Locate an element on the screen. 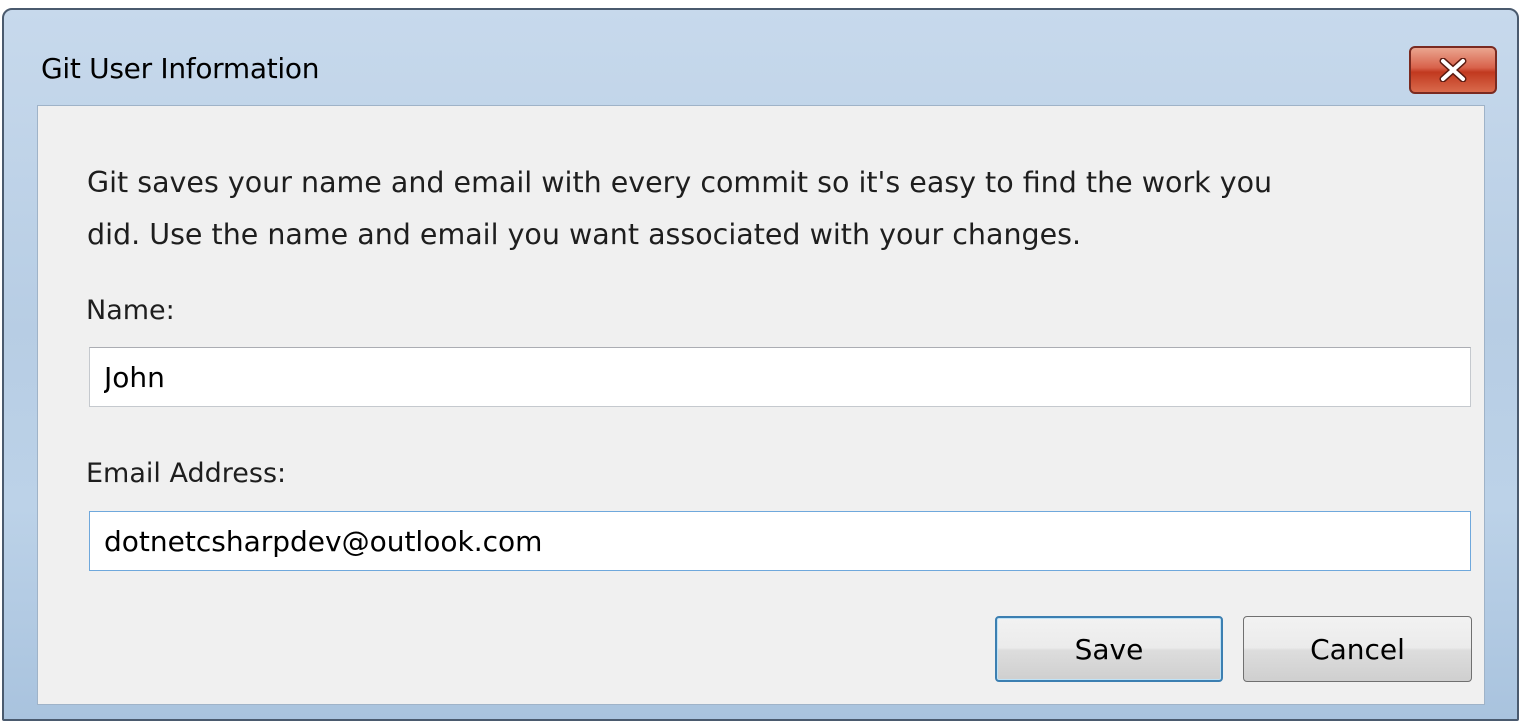 The image size is (1521, 723). title-bar: Git User Information is located at coordinates (760, 56).